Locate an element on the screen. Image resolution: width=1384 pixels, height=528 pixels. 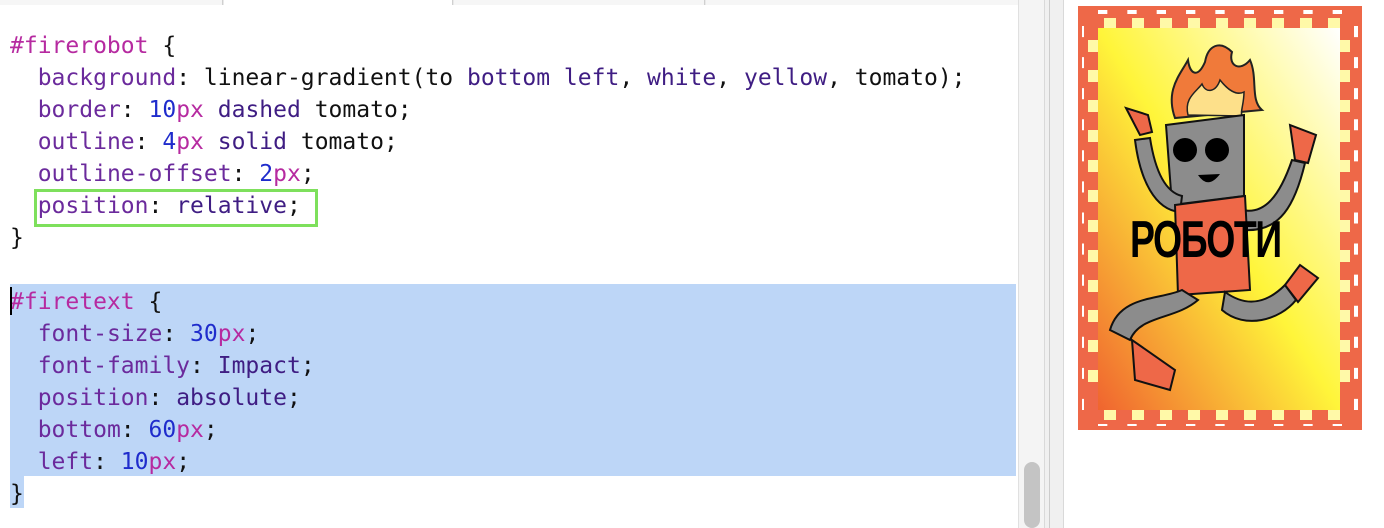
editor-scrollbar-thumb is located at coordinates (1032, 495).